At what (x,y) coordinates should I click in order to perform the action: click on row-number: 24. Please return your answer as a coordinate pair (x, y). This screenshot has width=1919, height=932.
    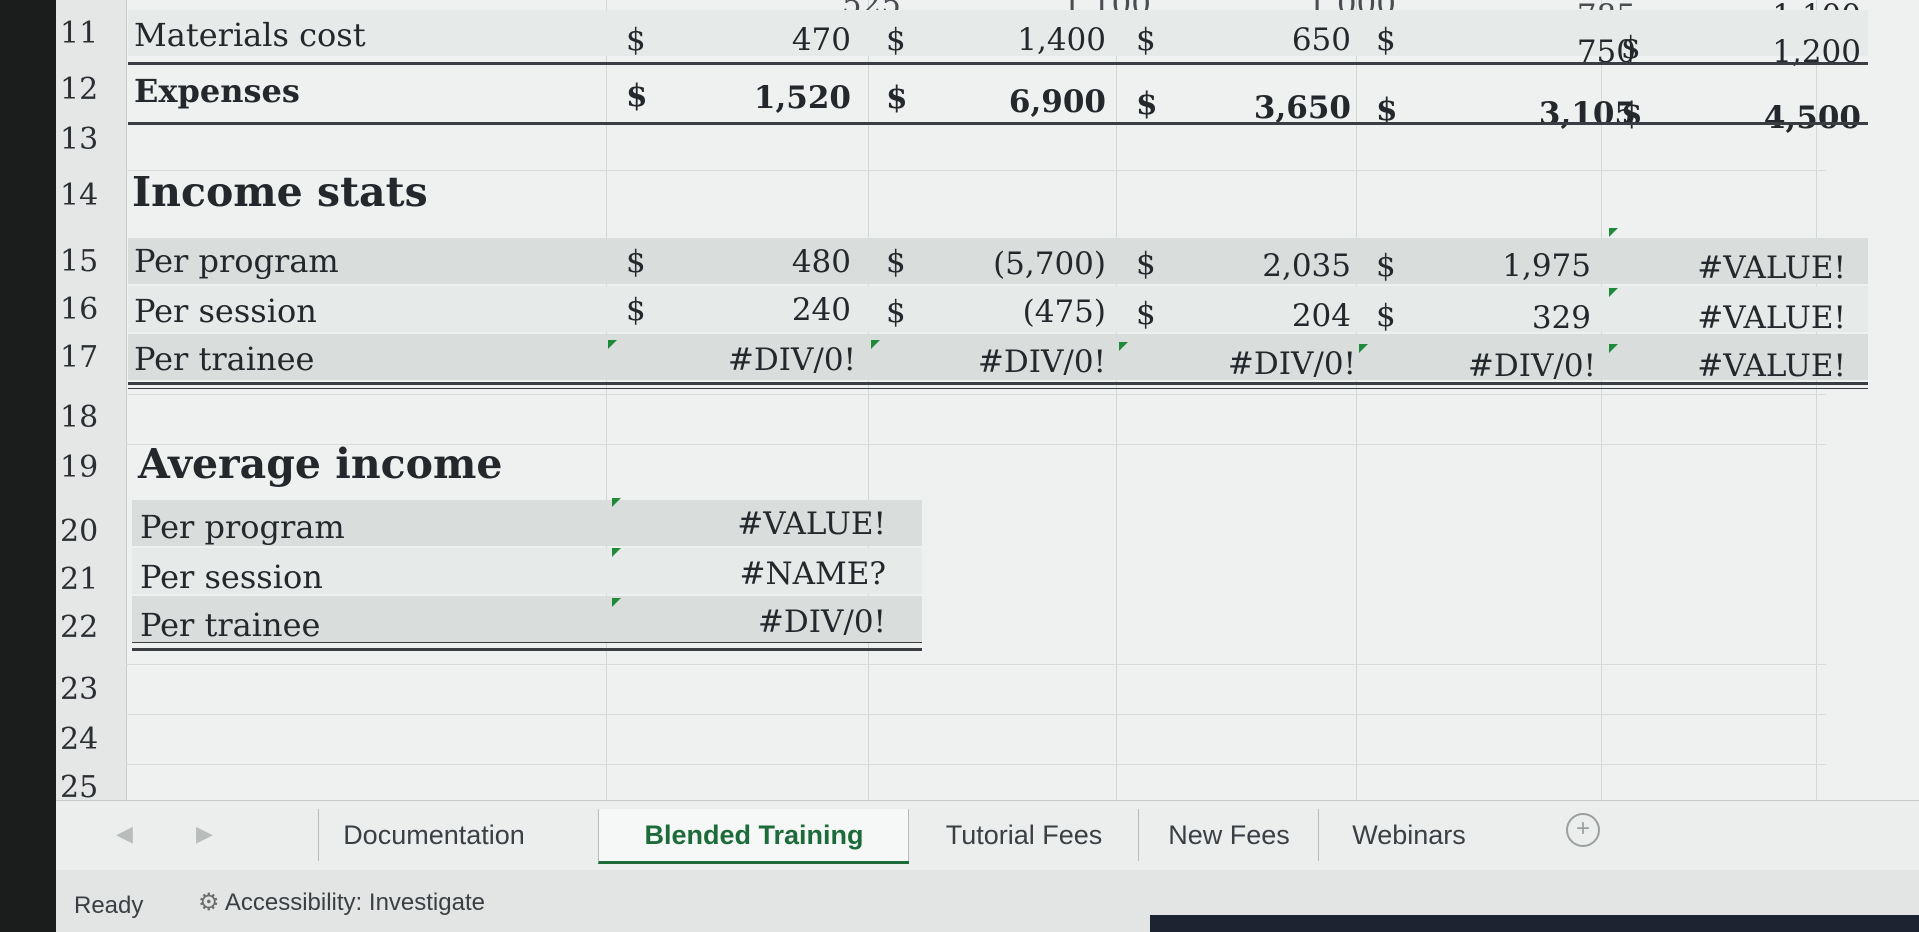
    Looking at the image, I should click on (93, 739).